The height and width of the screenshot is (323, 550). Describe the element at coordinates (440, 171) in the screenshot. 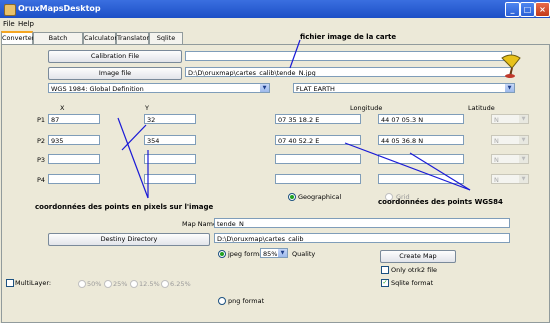

I see `annotation-line-lat` at that location.